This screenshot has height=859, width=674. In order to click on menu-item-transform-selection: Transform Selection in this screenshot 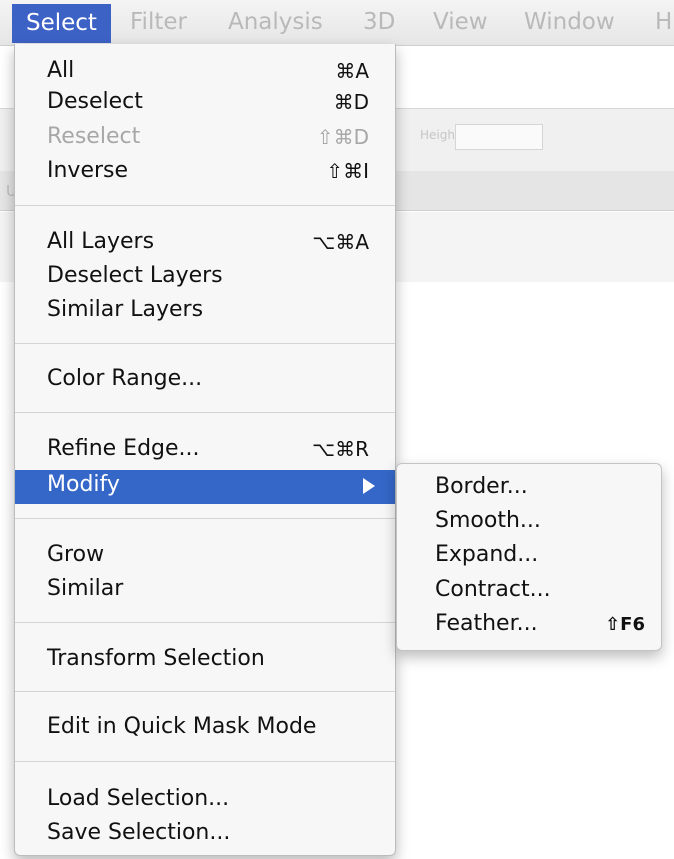, I will do `click(205, 661)`.